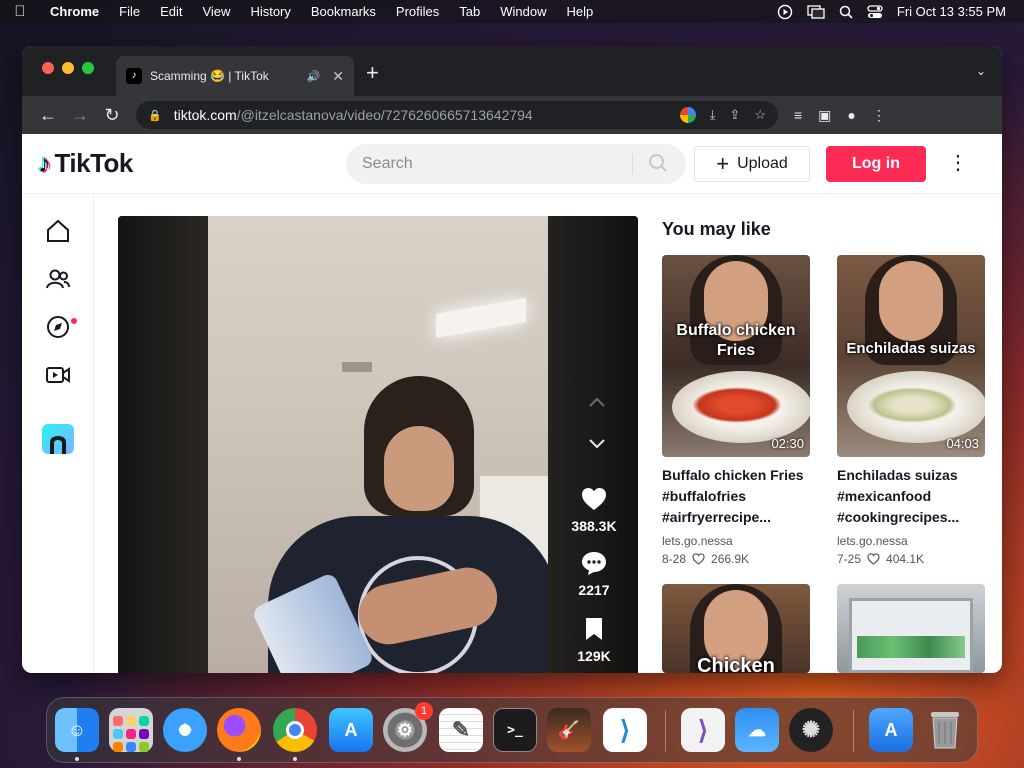  I want to click on video-thumbnail: Buffalo chicken Fries 02:30, so click(736, 356).